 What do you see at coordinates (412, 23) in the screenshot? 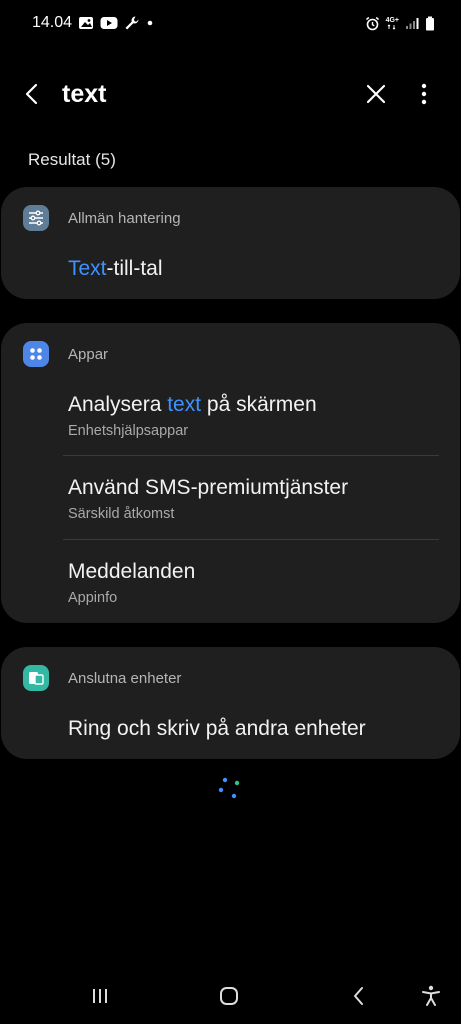
I see `signal-icon` at bounding box center [412, 23].